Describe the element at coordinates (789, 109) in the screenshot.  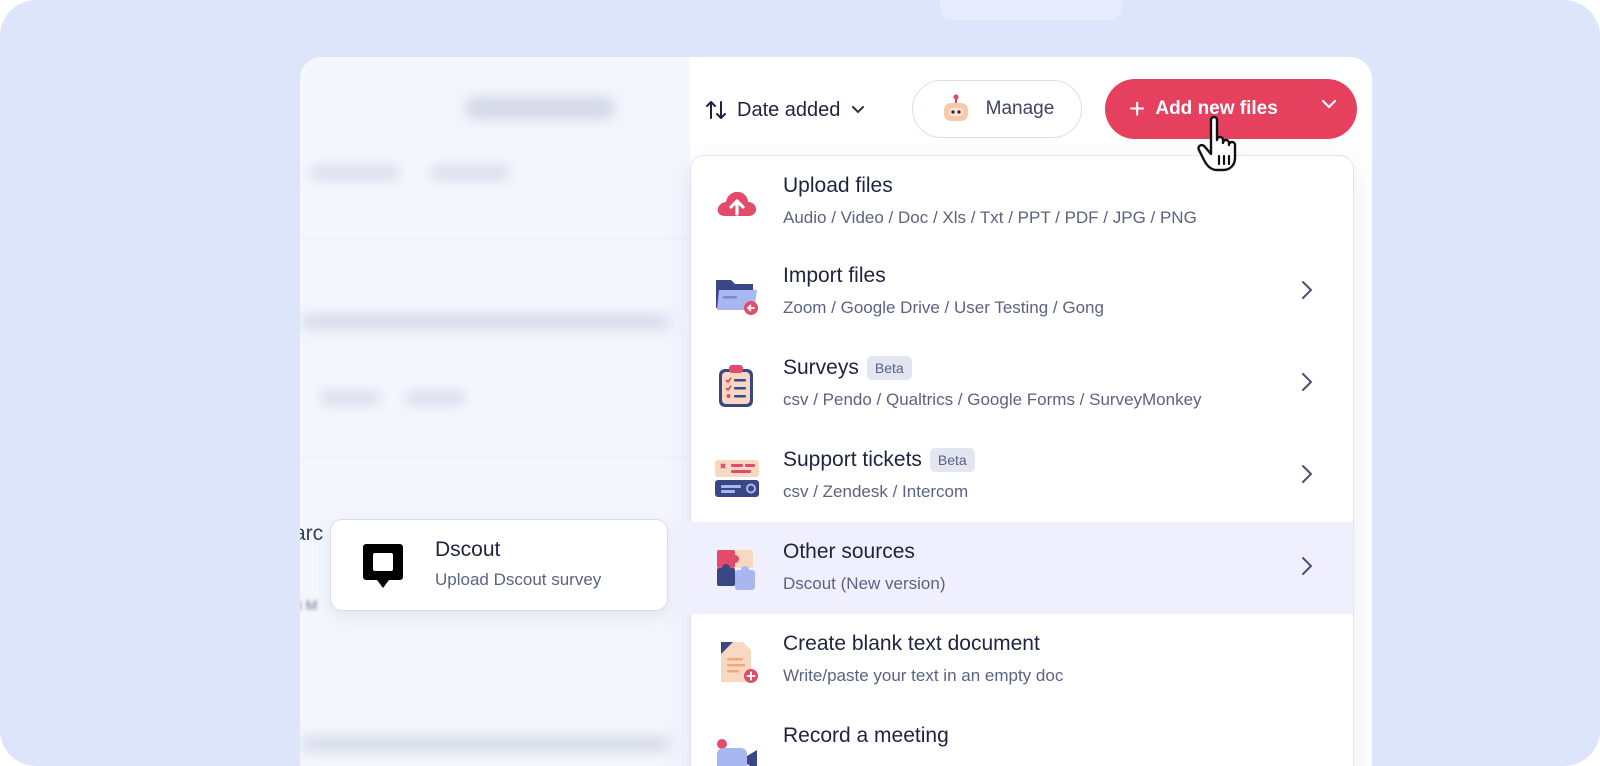
I see `sort-label: Date added` at that location.